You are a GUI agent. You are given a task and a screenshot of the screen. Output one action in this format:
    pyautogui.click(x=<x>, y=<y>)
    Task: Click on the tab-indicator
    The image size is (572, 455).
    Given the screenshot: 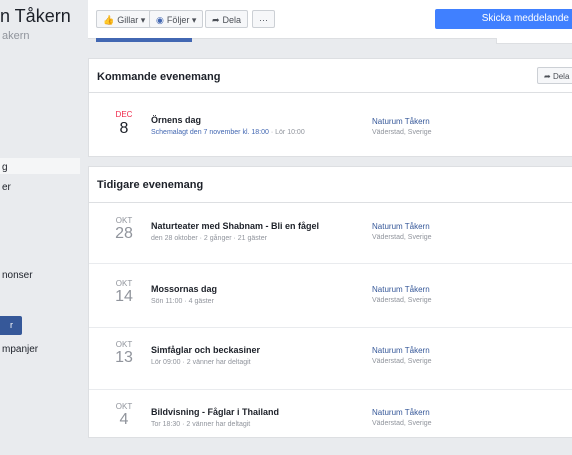 What is the action you would take?
    pyautogui.click(x=144, y=40)
    